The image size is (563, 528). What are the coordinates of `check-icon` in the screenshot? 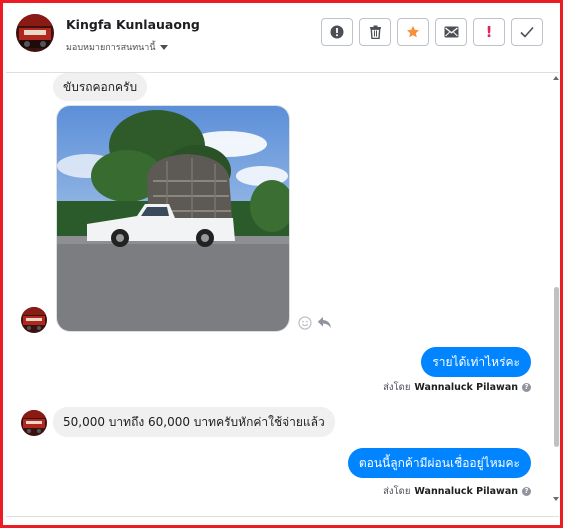 It's located at (527, 32).